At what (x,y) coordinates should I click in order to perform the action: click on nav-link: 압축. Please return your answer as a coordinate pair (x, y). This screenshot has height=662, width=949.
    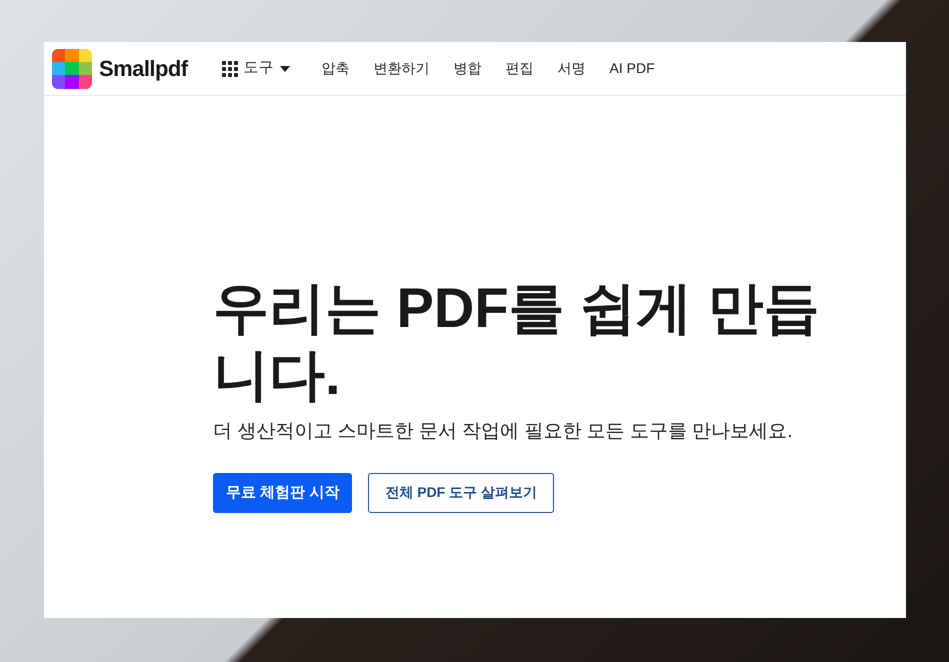
    Looking at the image, I should click on (336, 68).